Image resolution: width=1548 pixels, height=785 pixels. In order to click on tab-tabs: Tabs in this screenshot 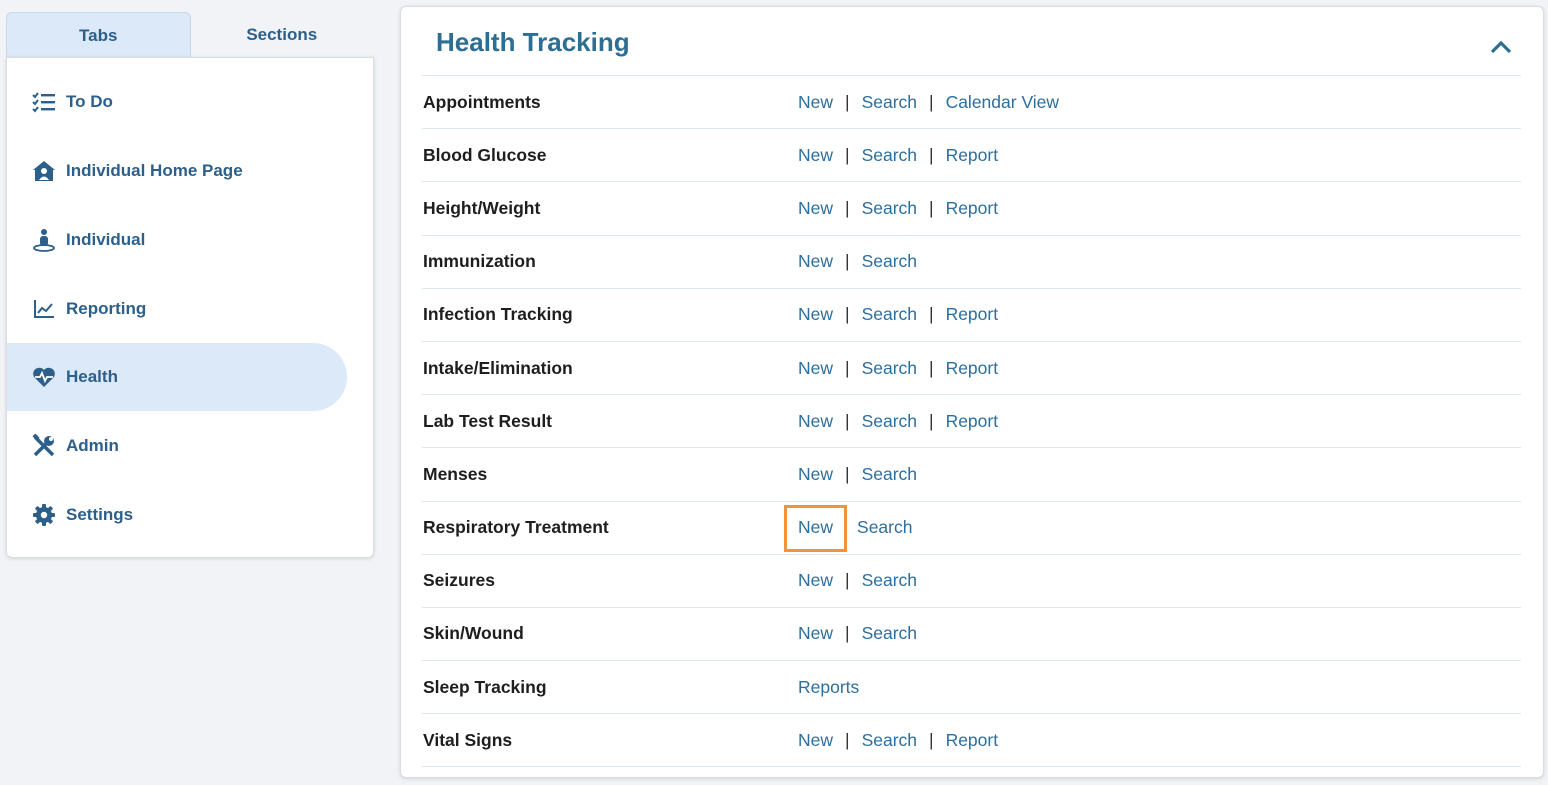, I will do `click(98, 35)`.